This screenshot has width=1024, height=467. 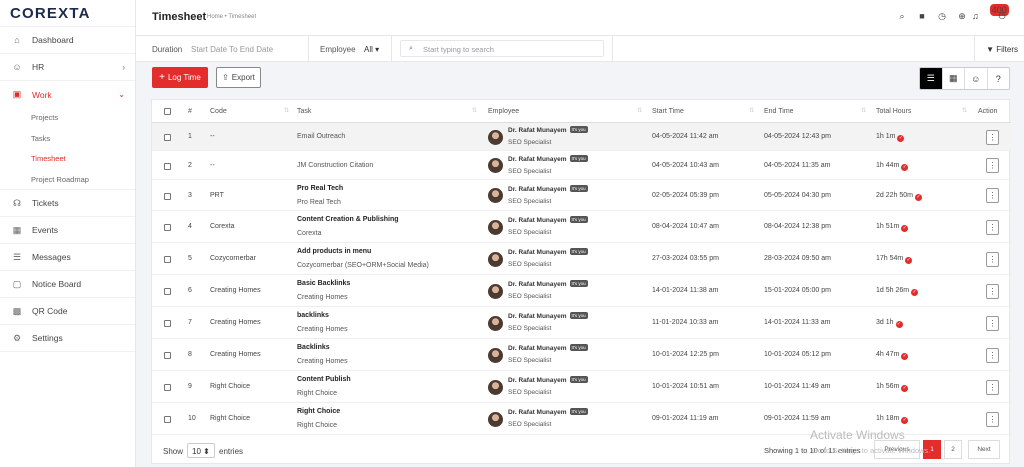 What do you see at coordinates (67, 159) in the screenshot?
I see `sidebar-sub-timesheet: Timesheet` at bounding box center [67, 159].